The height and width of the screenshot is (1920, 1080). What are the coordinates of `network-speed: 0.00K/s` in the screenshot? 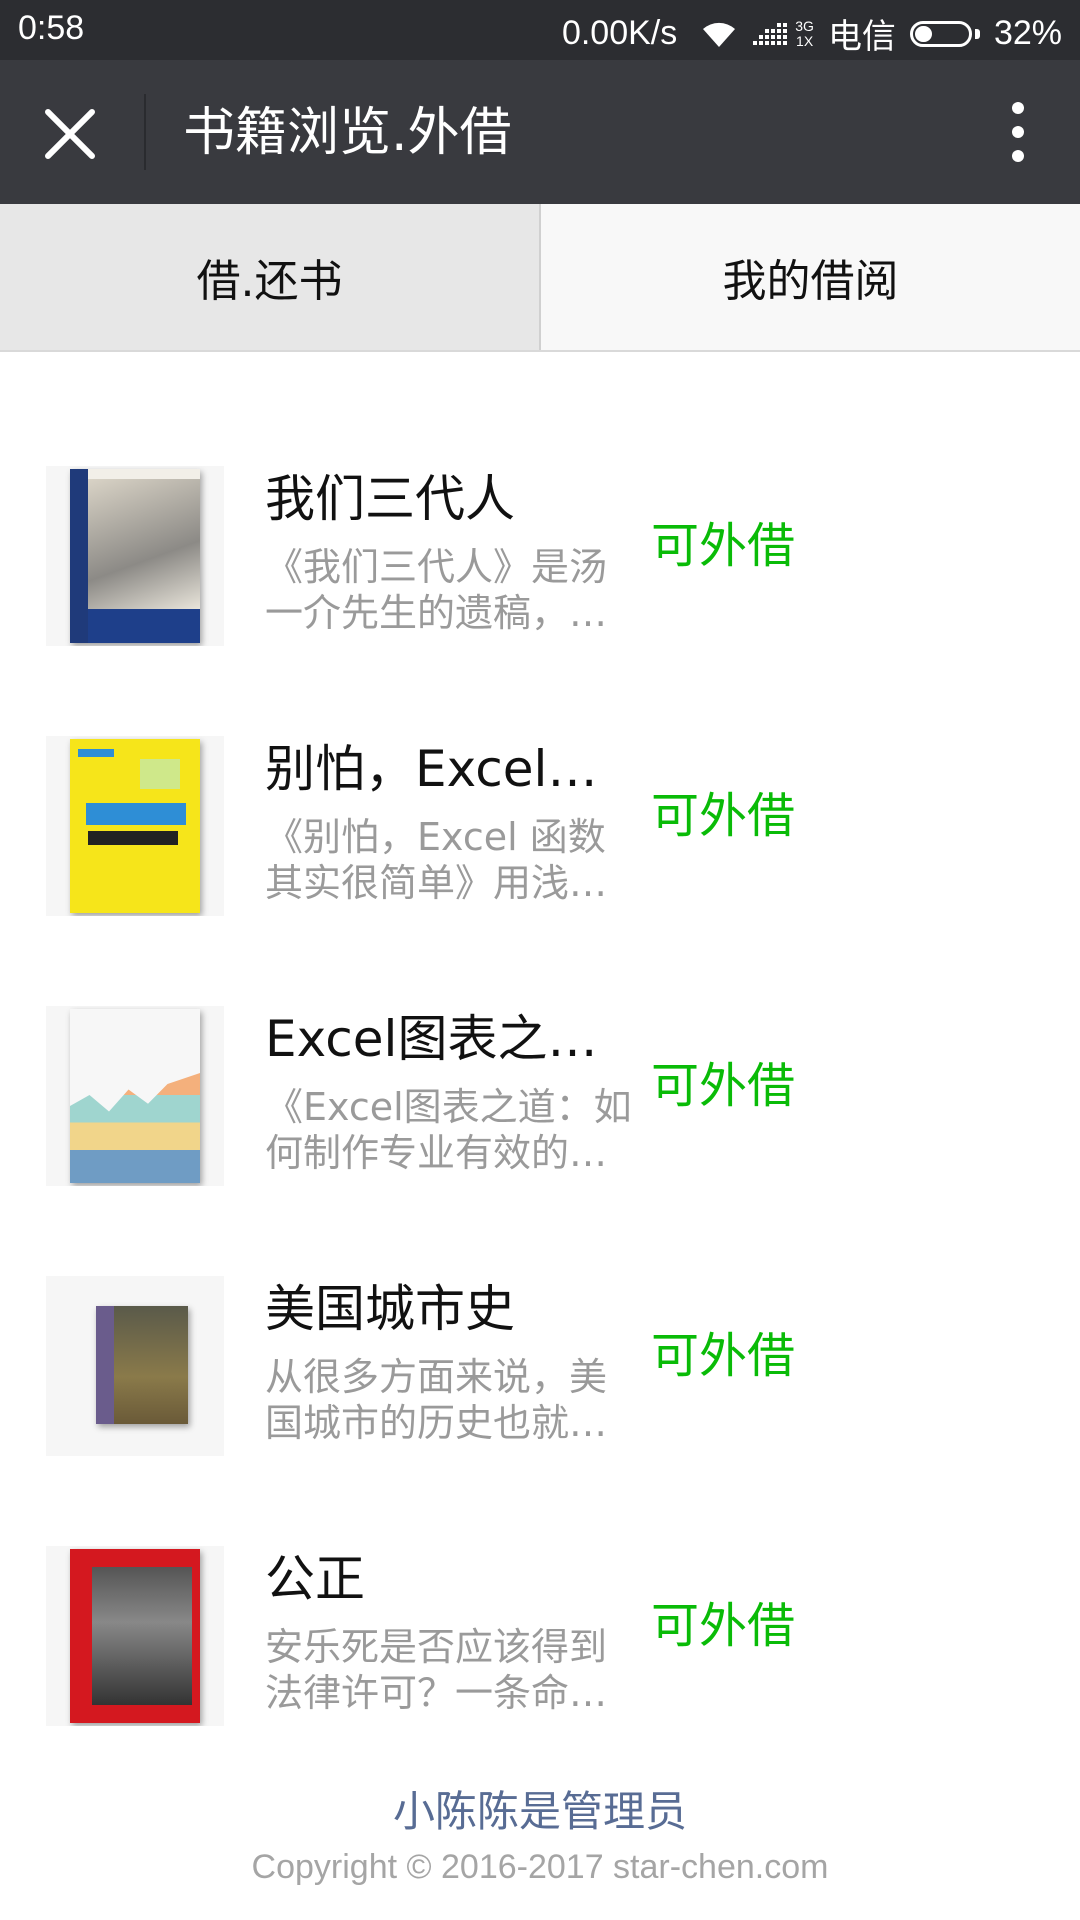 It's located at (619, 33).